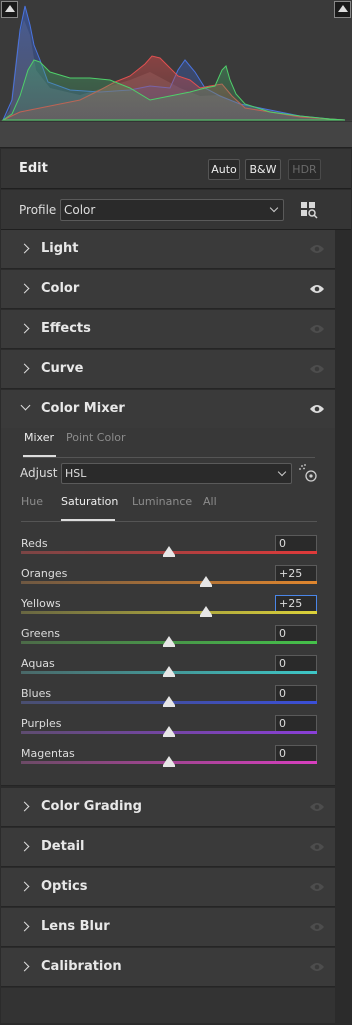  I want to click on panel-title: Light, so click(60, 248).